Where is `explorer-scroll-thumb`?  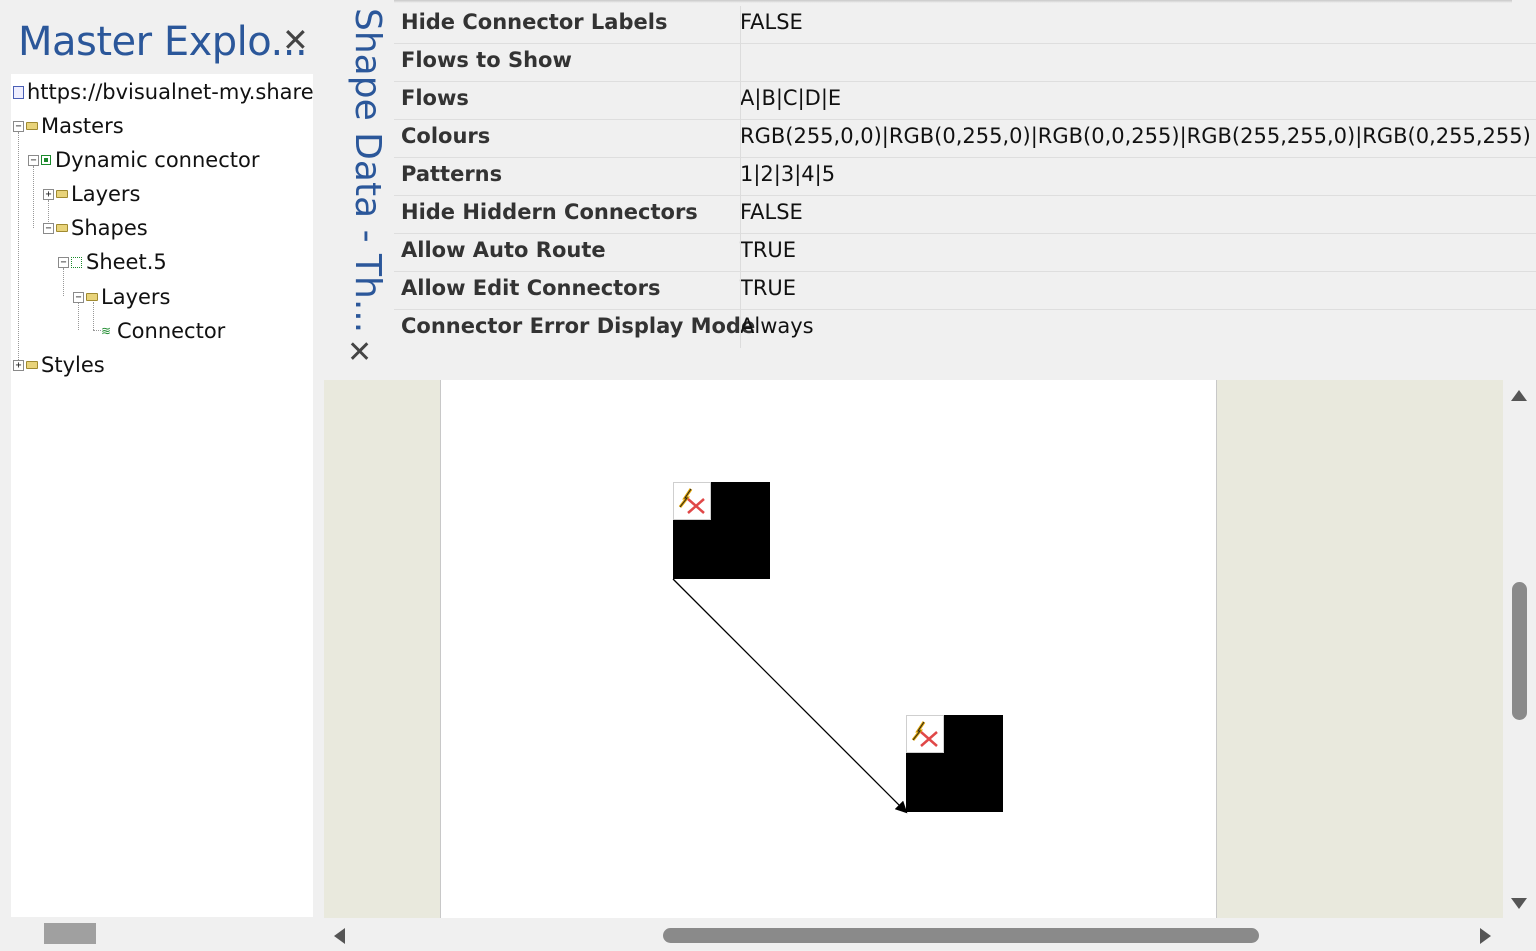
explorer-scroll-thumb is located at coordinates (70, 933).